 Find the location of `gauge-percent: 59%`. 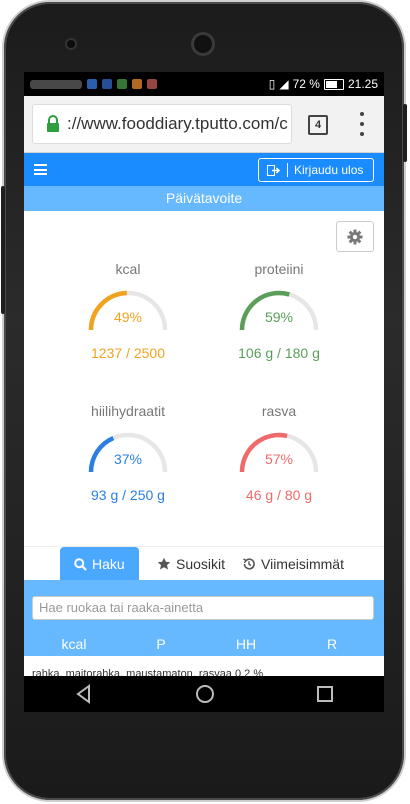

gauge-percent: 59% is located at coordinates (279, 317).